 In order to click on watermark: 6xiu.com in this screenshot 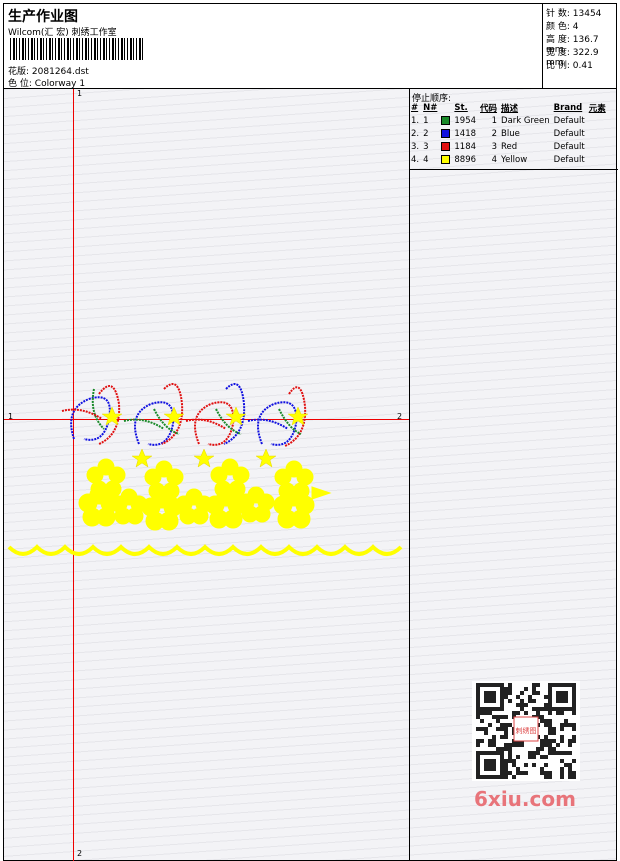, I will do `click(525, 799)`.